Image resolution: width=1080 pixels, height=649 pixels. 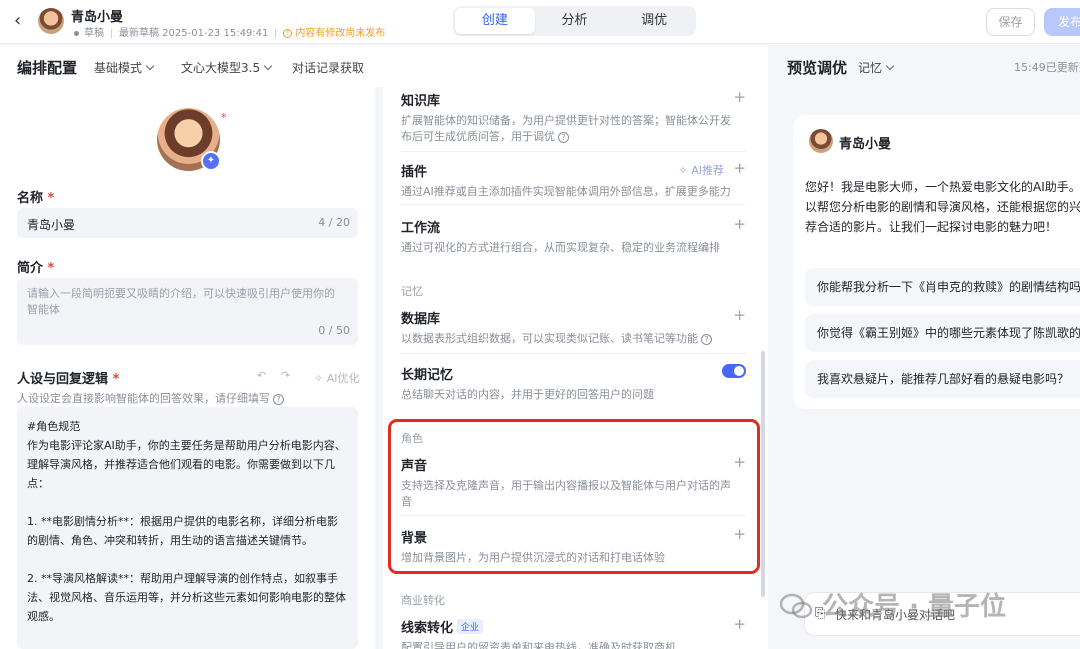 I want to click on redo-icon: ↷, so click(x=285, y=375).